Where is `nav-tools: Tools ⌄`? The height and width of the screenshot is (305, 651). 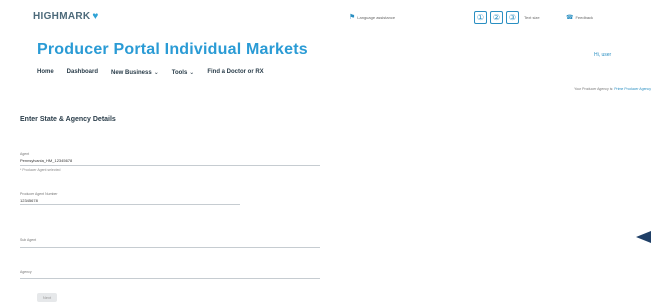
nav-tools: Tools ⌄ is located at coordinates (183, 72).